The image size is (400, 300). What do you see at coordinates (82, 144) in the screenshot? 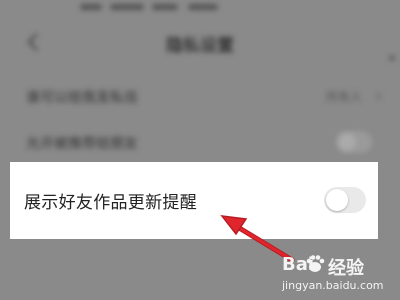
I see `setting-label: 允许被推荐给朋友` at bounding box center [82, 144].